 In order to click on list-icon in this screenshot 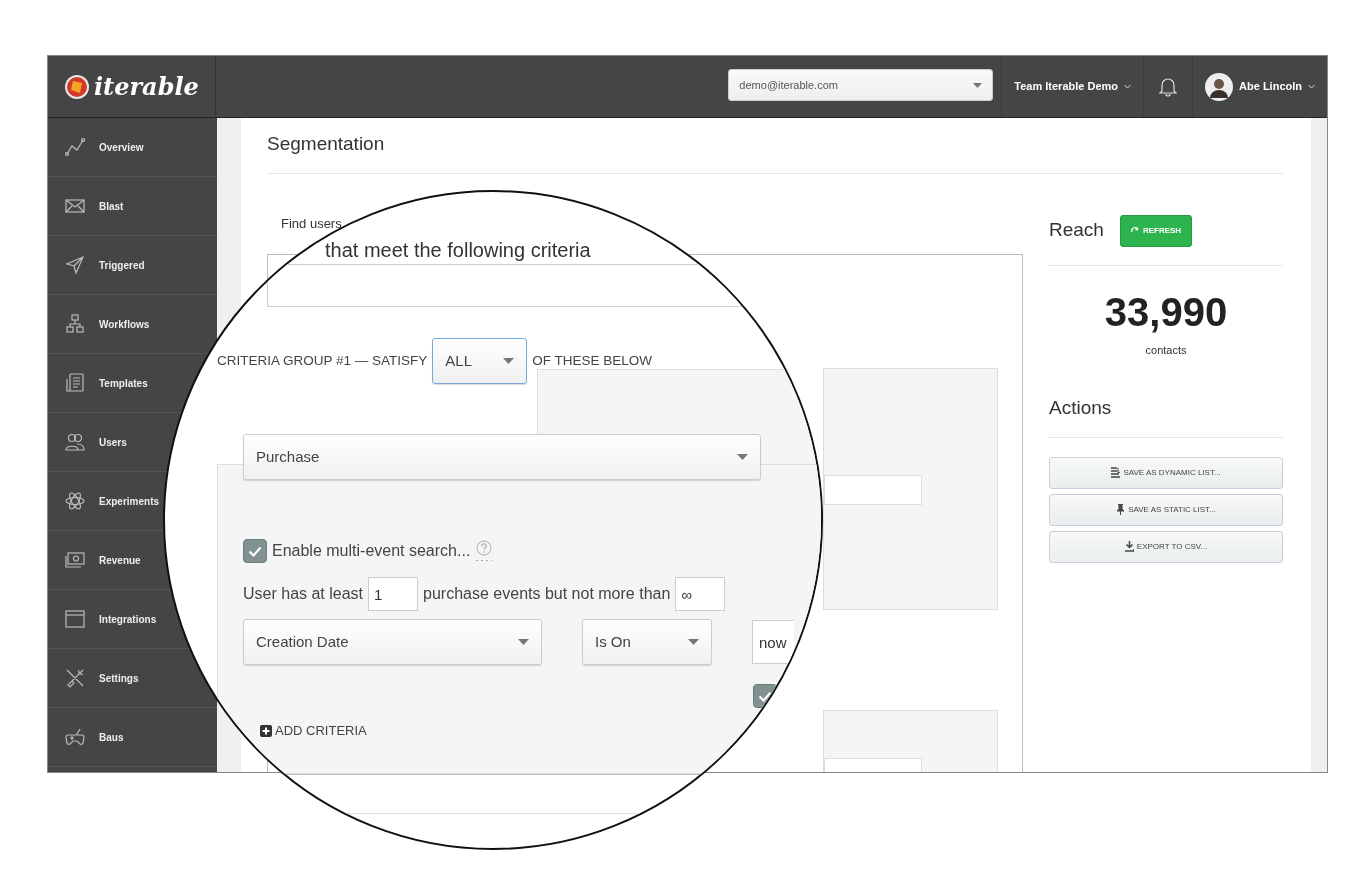, I will do `click(1116, 472)`.